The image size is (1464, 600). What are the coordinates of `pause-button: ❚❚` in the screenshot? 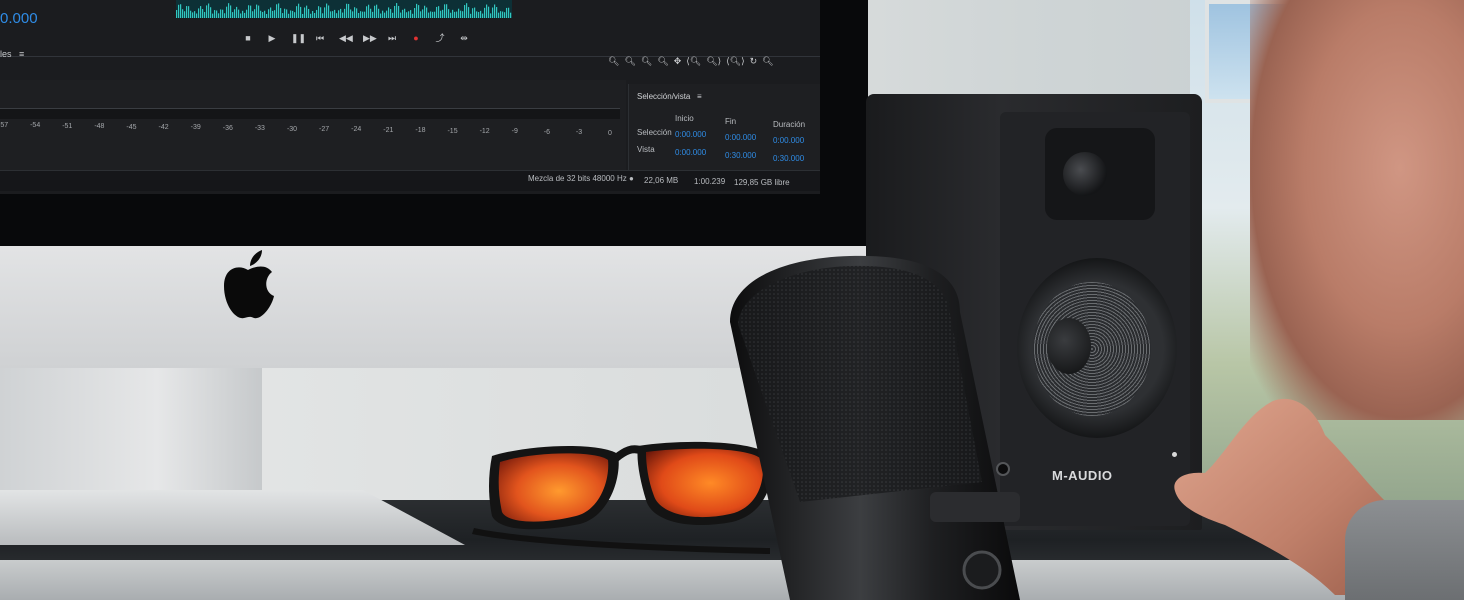 It's located at (298, 38).